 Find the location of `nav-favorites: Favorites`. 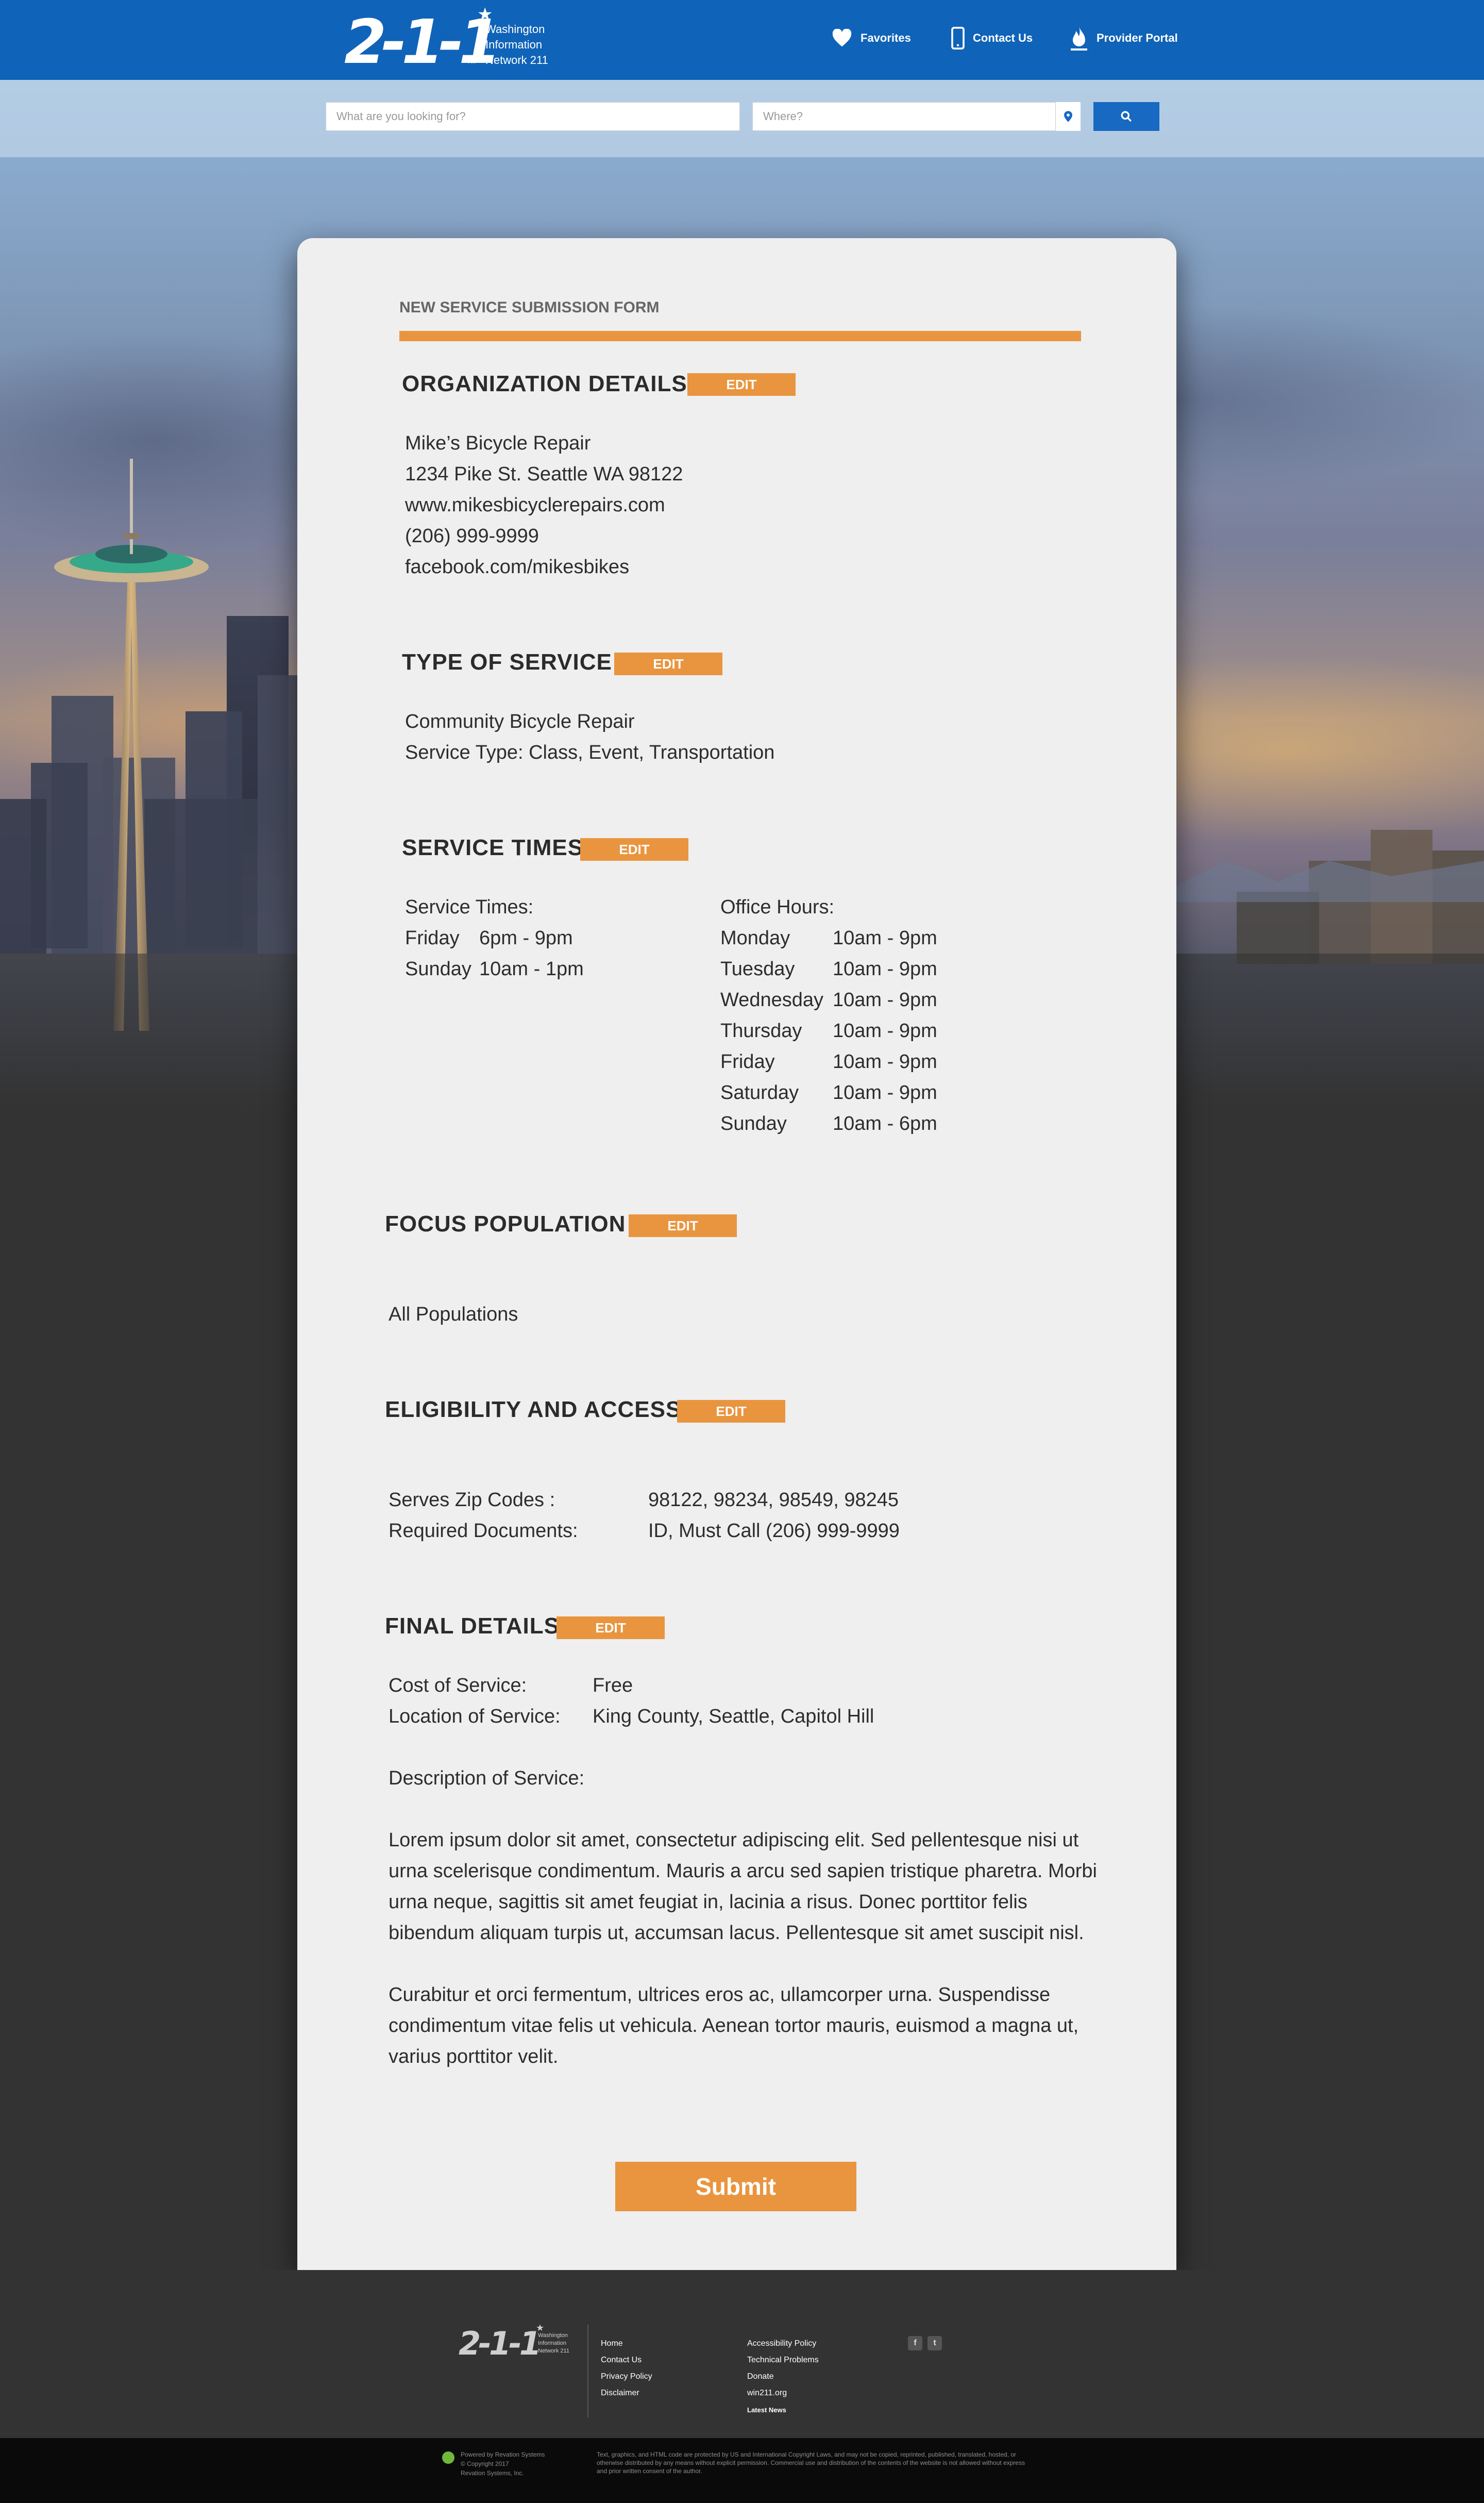

nav-favorites: Favorites is located at coordinates (871, 38).